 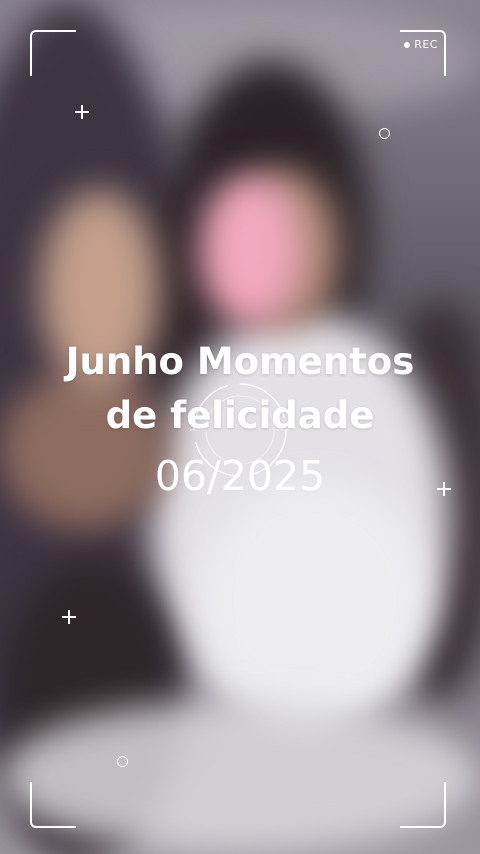 What do you see at coordinates (426, 44) in the screenshot?
I see `rec-label: REC` at bounding box center [426, 44].